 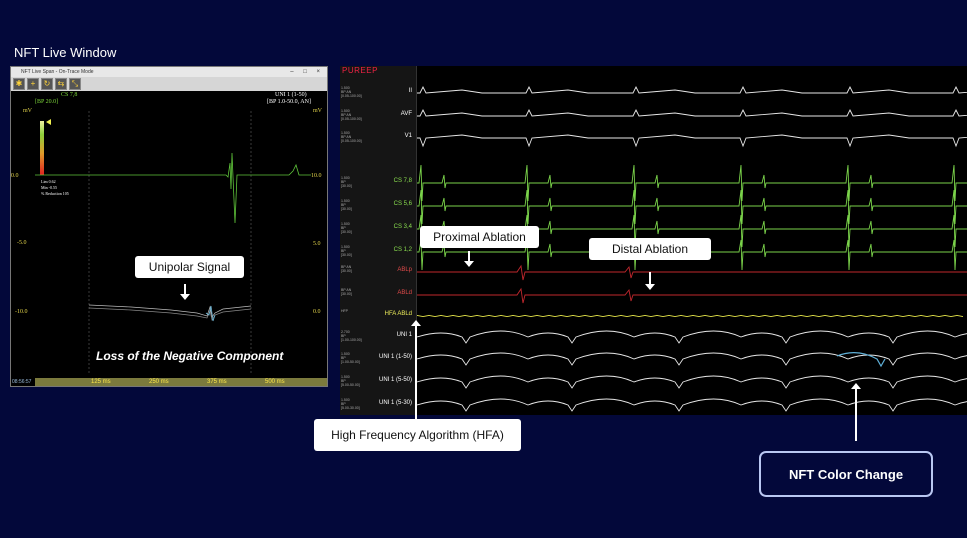 I want to click on nft-color-change-trace, so click(x=861, y=360).